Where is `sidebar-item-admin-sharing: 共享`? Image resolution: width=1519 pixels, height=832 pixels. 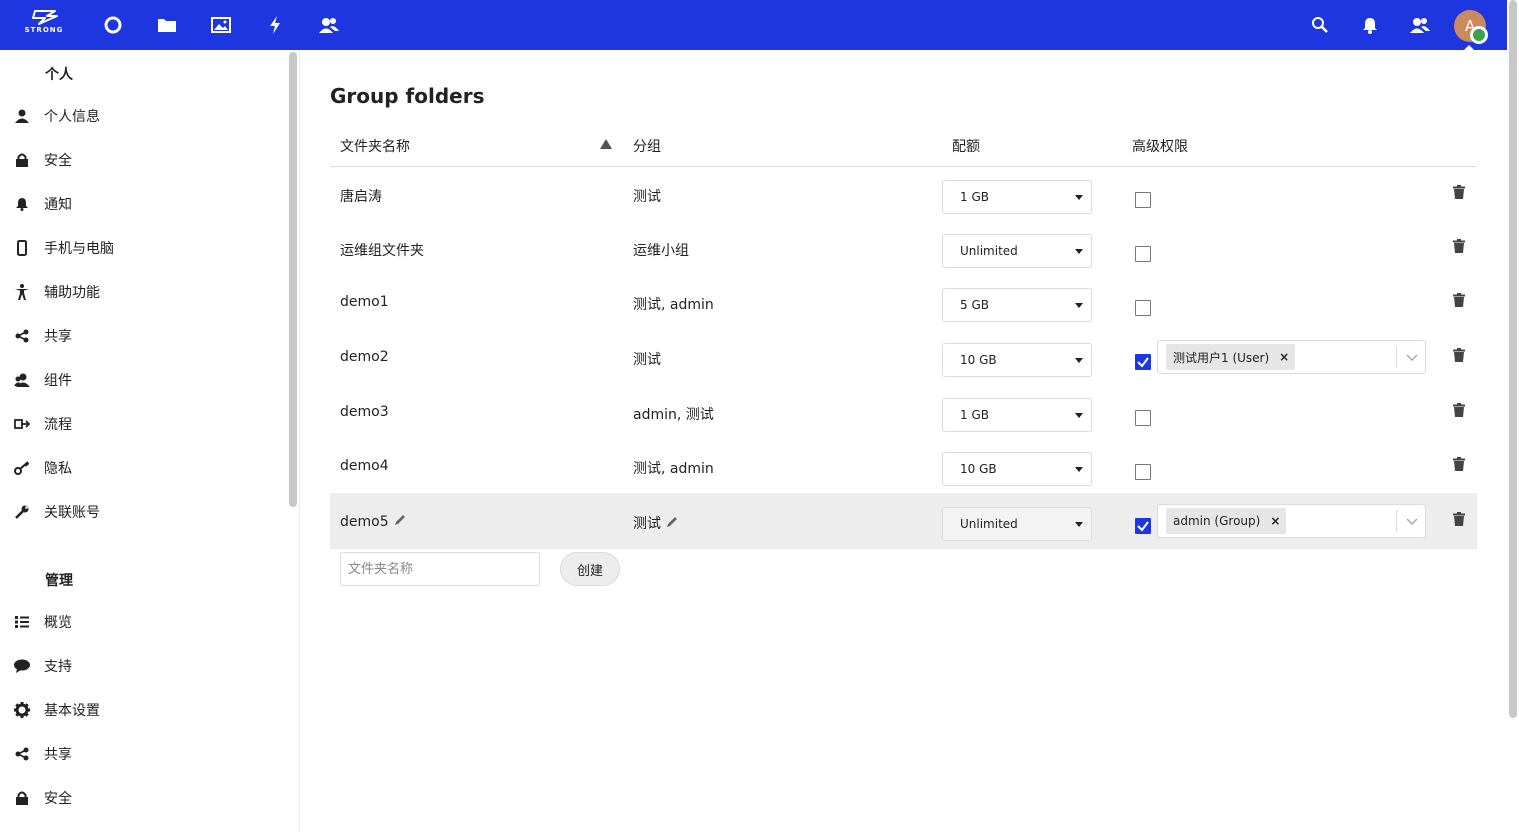
sidebar-item-admin-sharing: 共享 is located at coordinates (143, 754).